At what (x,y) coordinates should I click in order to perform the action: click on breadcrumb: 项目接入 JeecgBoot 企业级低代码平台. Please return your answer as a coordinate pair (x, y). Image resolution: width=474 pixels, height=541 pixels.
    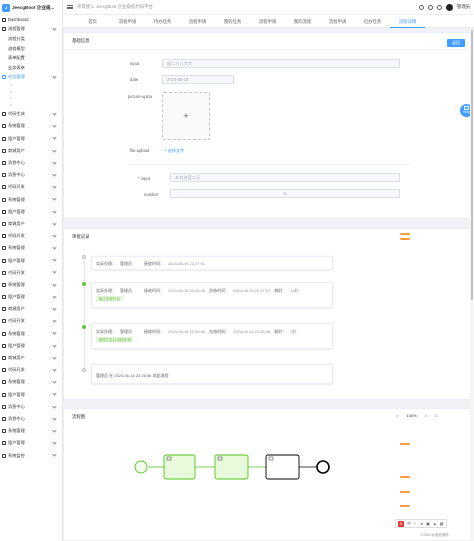
    Looking at the image, I should click on (115, 6).